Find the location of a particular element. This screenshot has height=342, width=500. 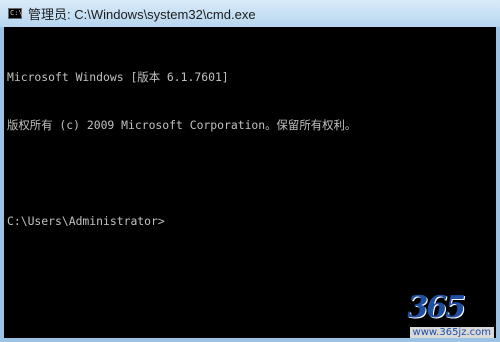

cmd-icon: C:\ is located at coordinates (15, 13).